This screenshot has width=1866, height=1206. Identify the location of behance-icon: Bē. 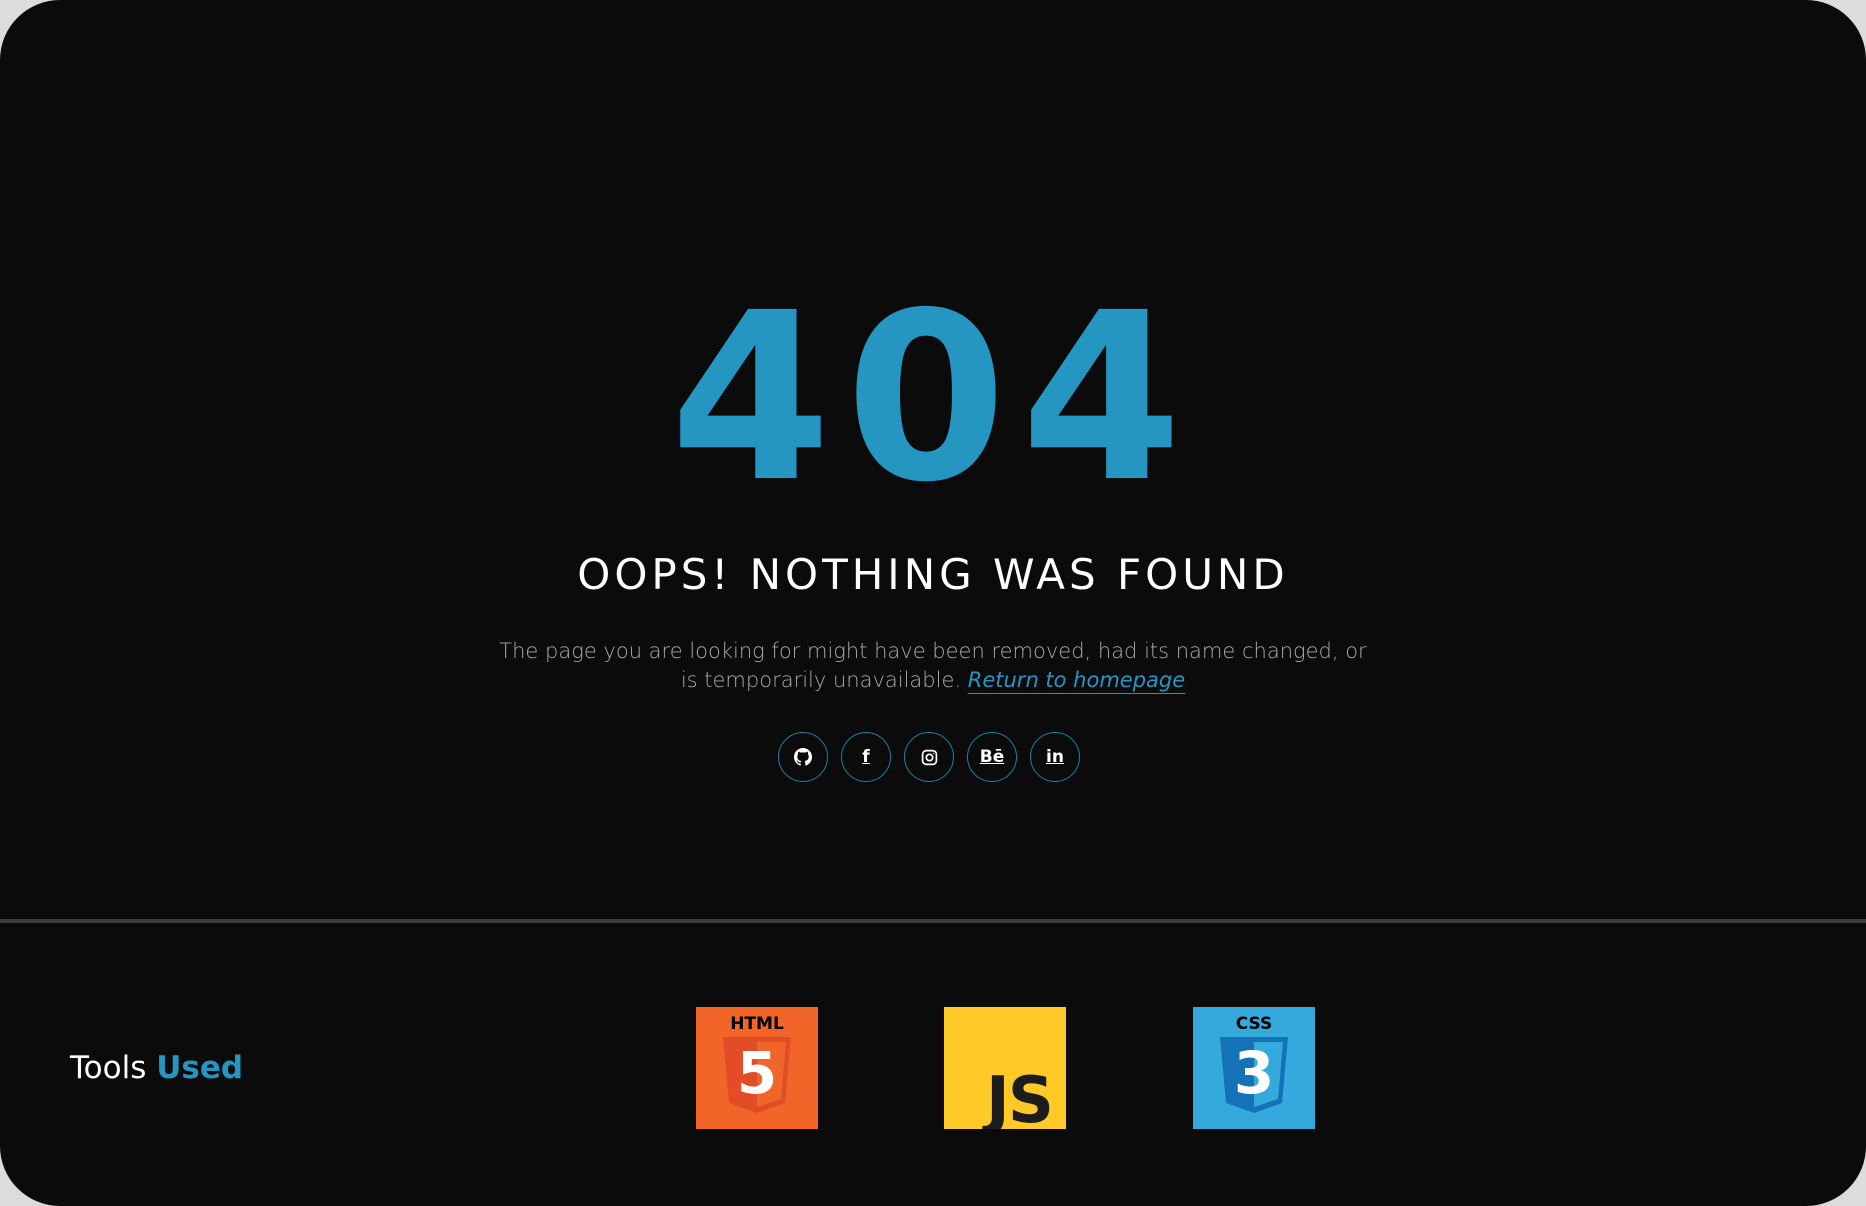
(992, 757).